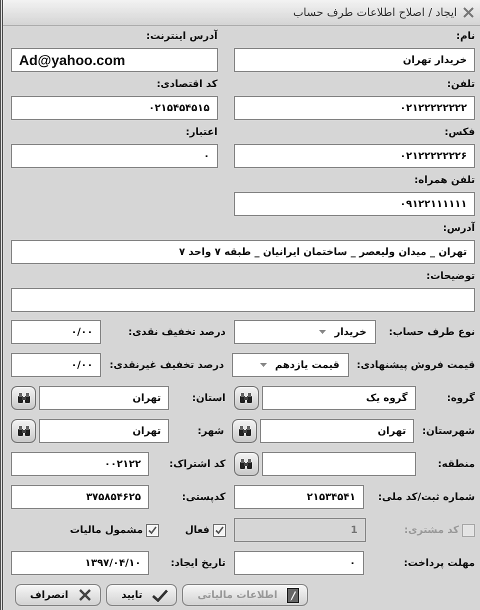  Describe the element at coordinates (354, 108) in the screenshot. I see `input-field: ۰۲۱۲۲۲۲۲۲۲۲` at that location.